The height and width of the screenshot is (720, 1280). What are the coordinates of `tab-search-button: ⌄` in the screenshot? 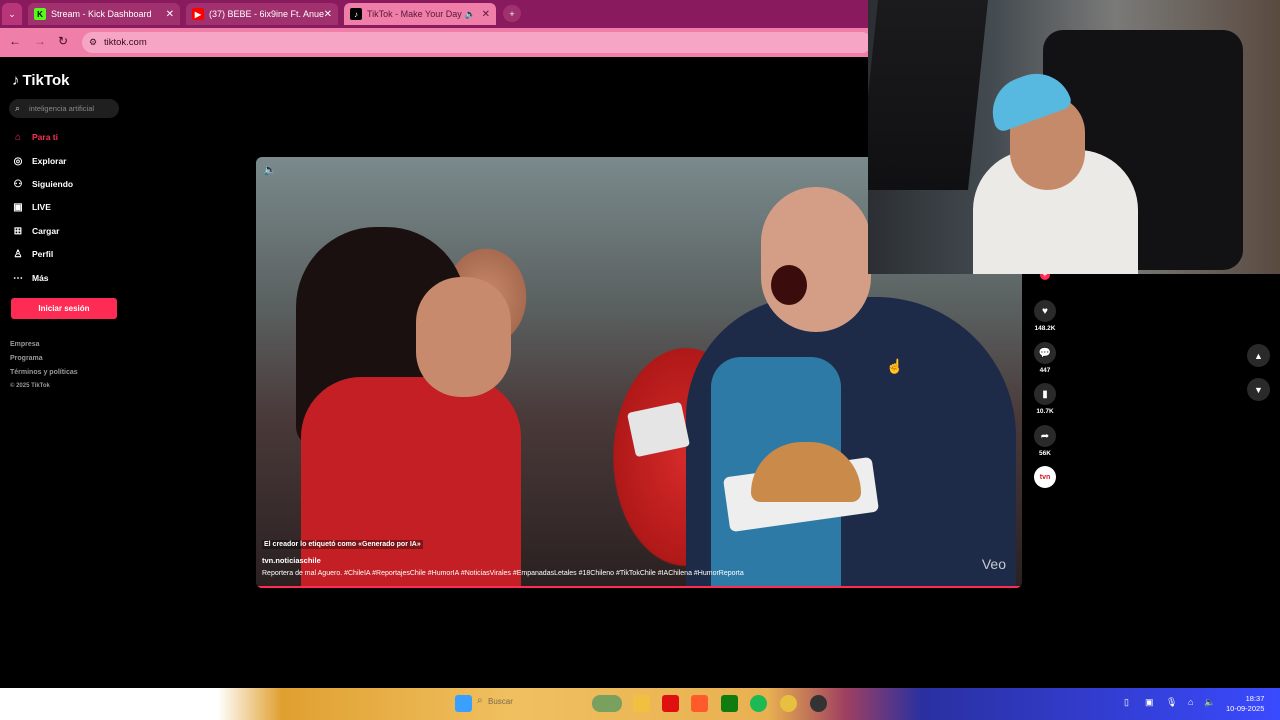 It's located at (12, 14).